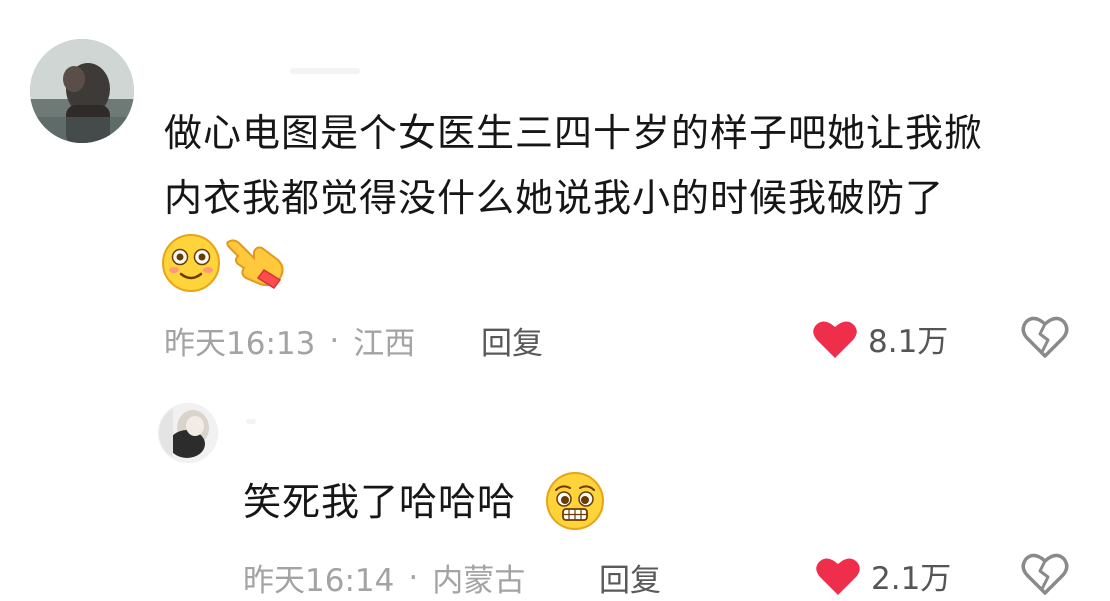  I want to click on reply-text: 笑死我了哈哈哈, so click(380, 502).